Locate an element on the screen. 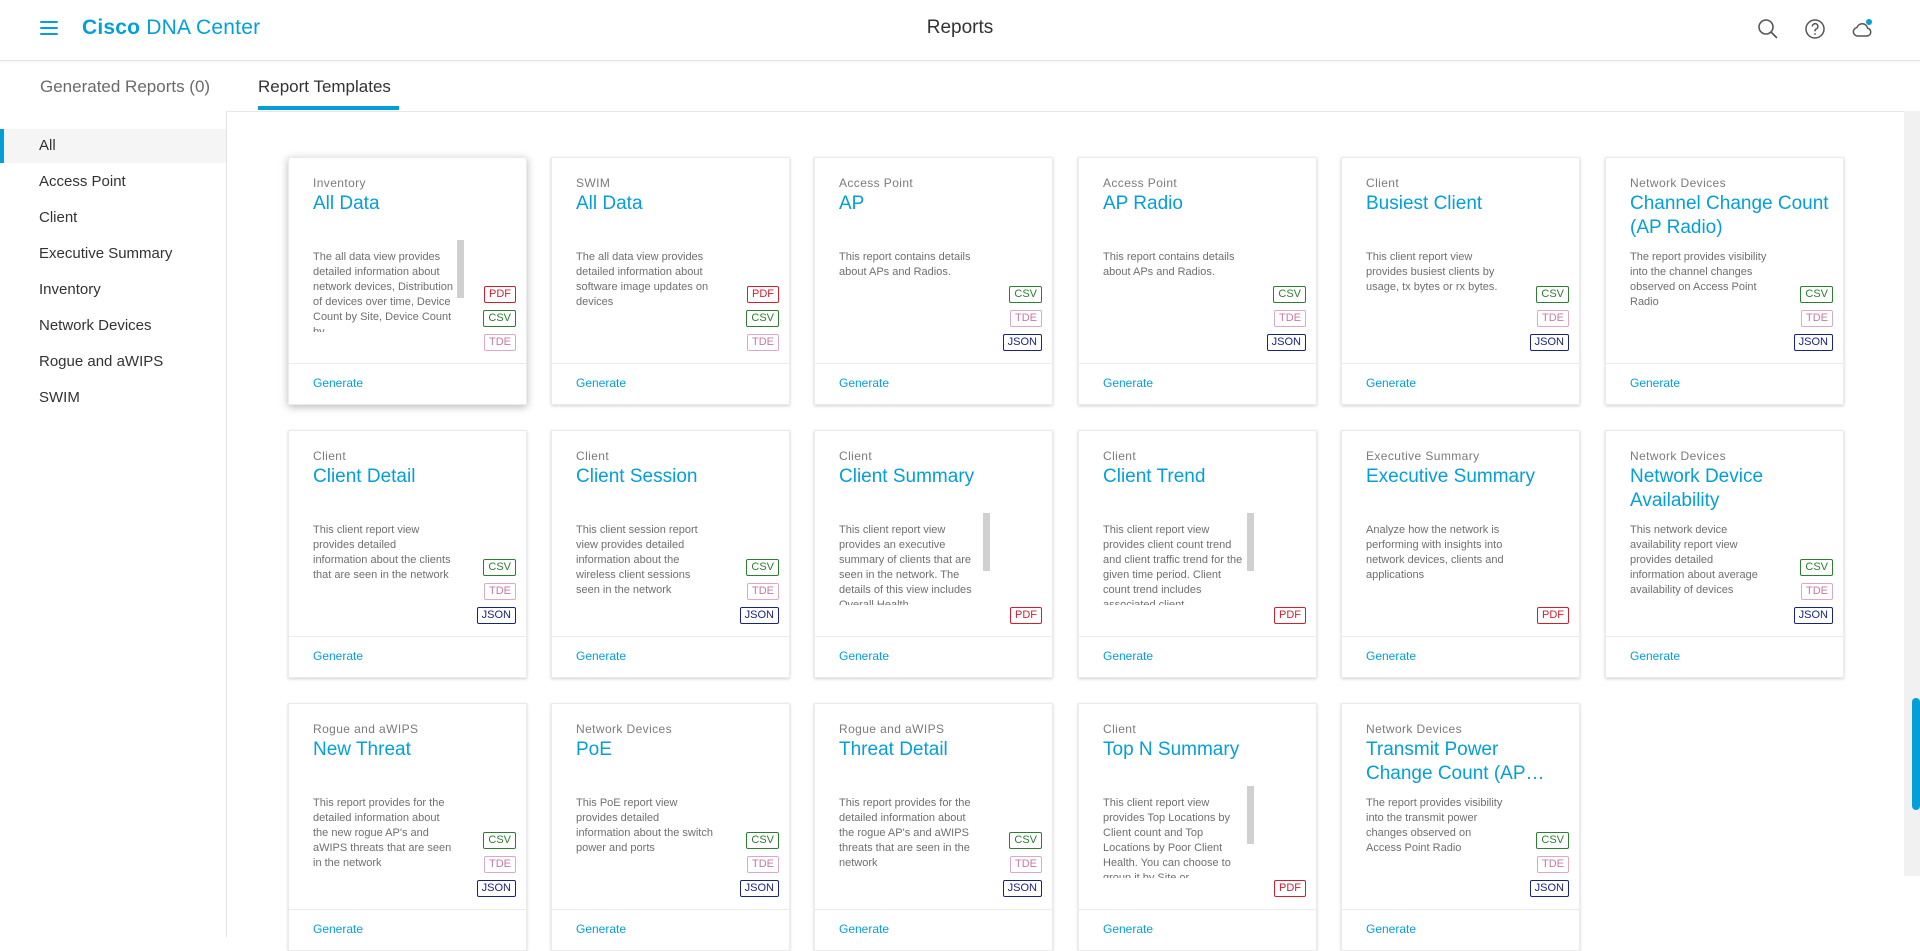 Image resolution: width=1920 pixels, height=951 pixels. card-title: Channel Change Count (AP Radio) is located at coordinates (1730, 216).